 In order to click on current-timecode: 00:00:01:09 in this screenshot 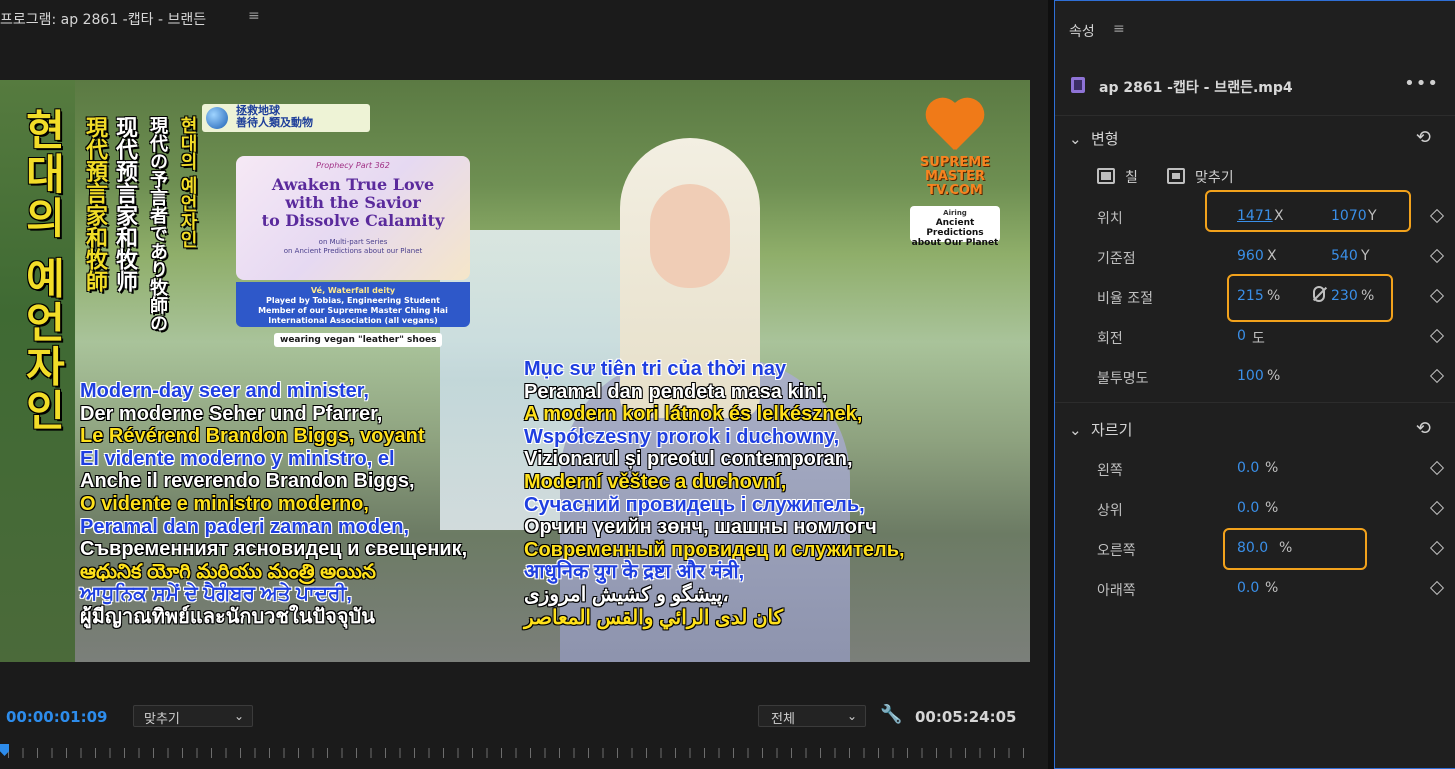, I will do `click(57, 717)`.